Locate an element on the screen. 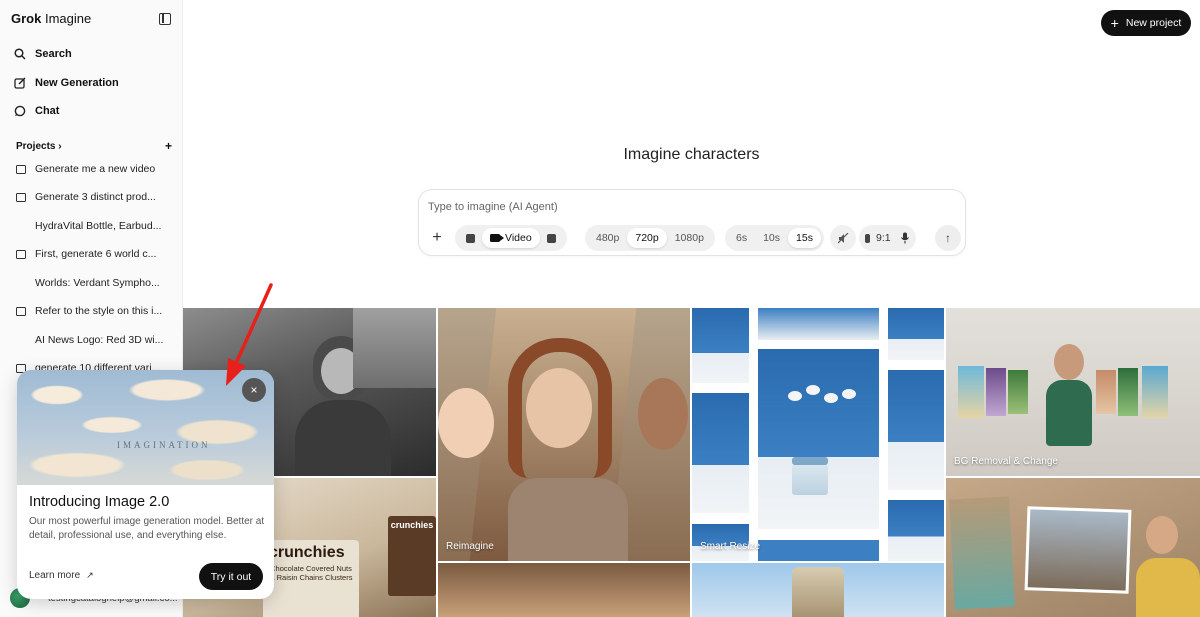 The width and height of the screenshot is (1200, 617). gallery-tile-smart-resize: Smart Resize is located at coordinates (818, 434).